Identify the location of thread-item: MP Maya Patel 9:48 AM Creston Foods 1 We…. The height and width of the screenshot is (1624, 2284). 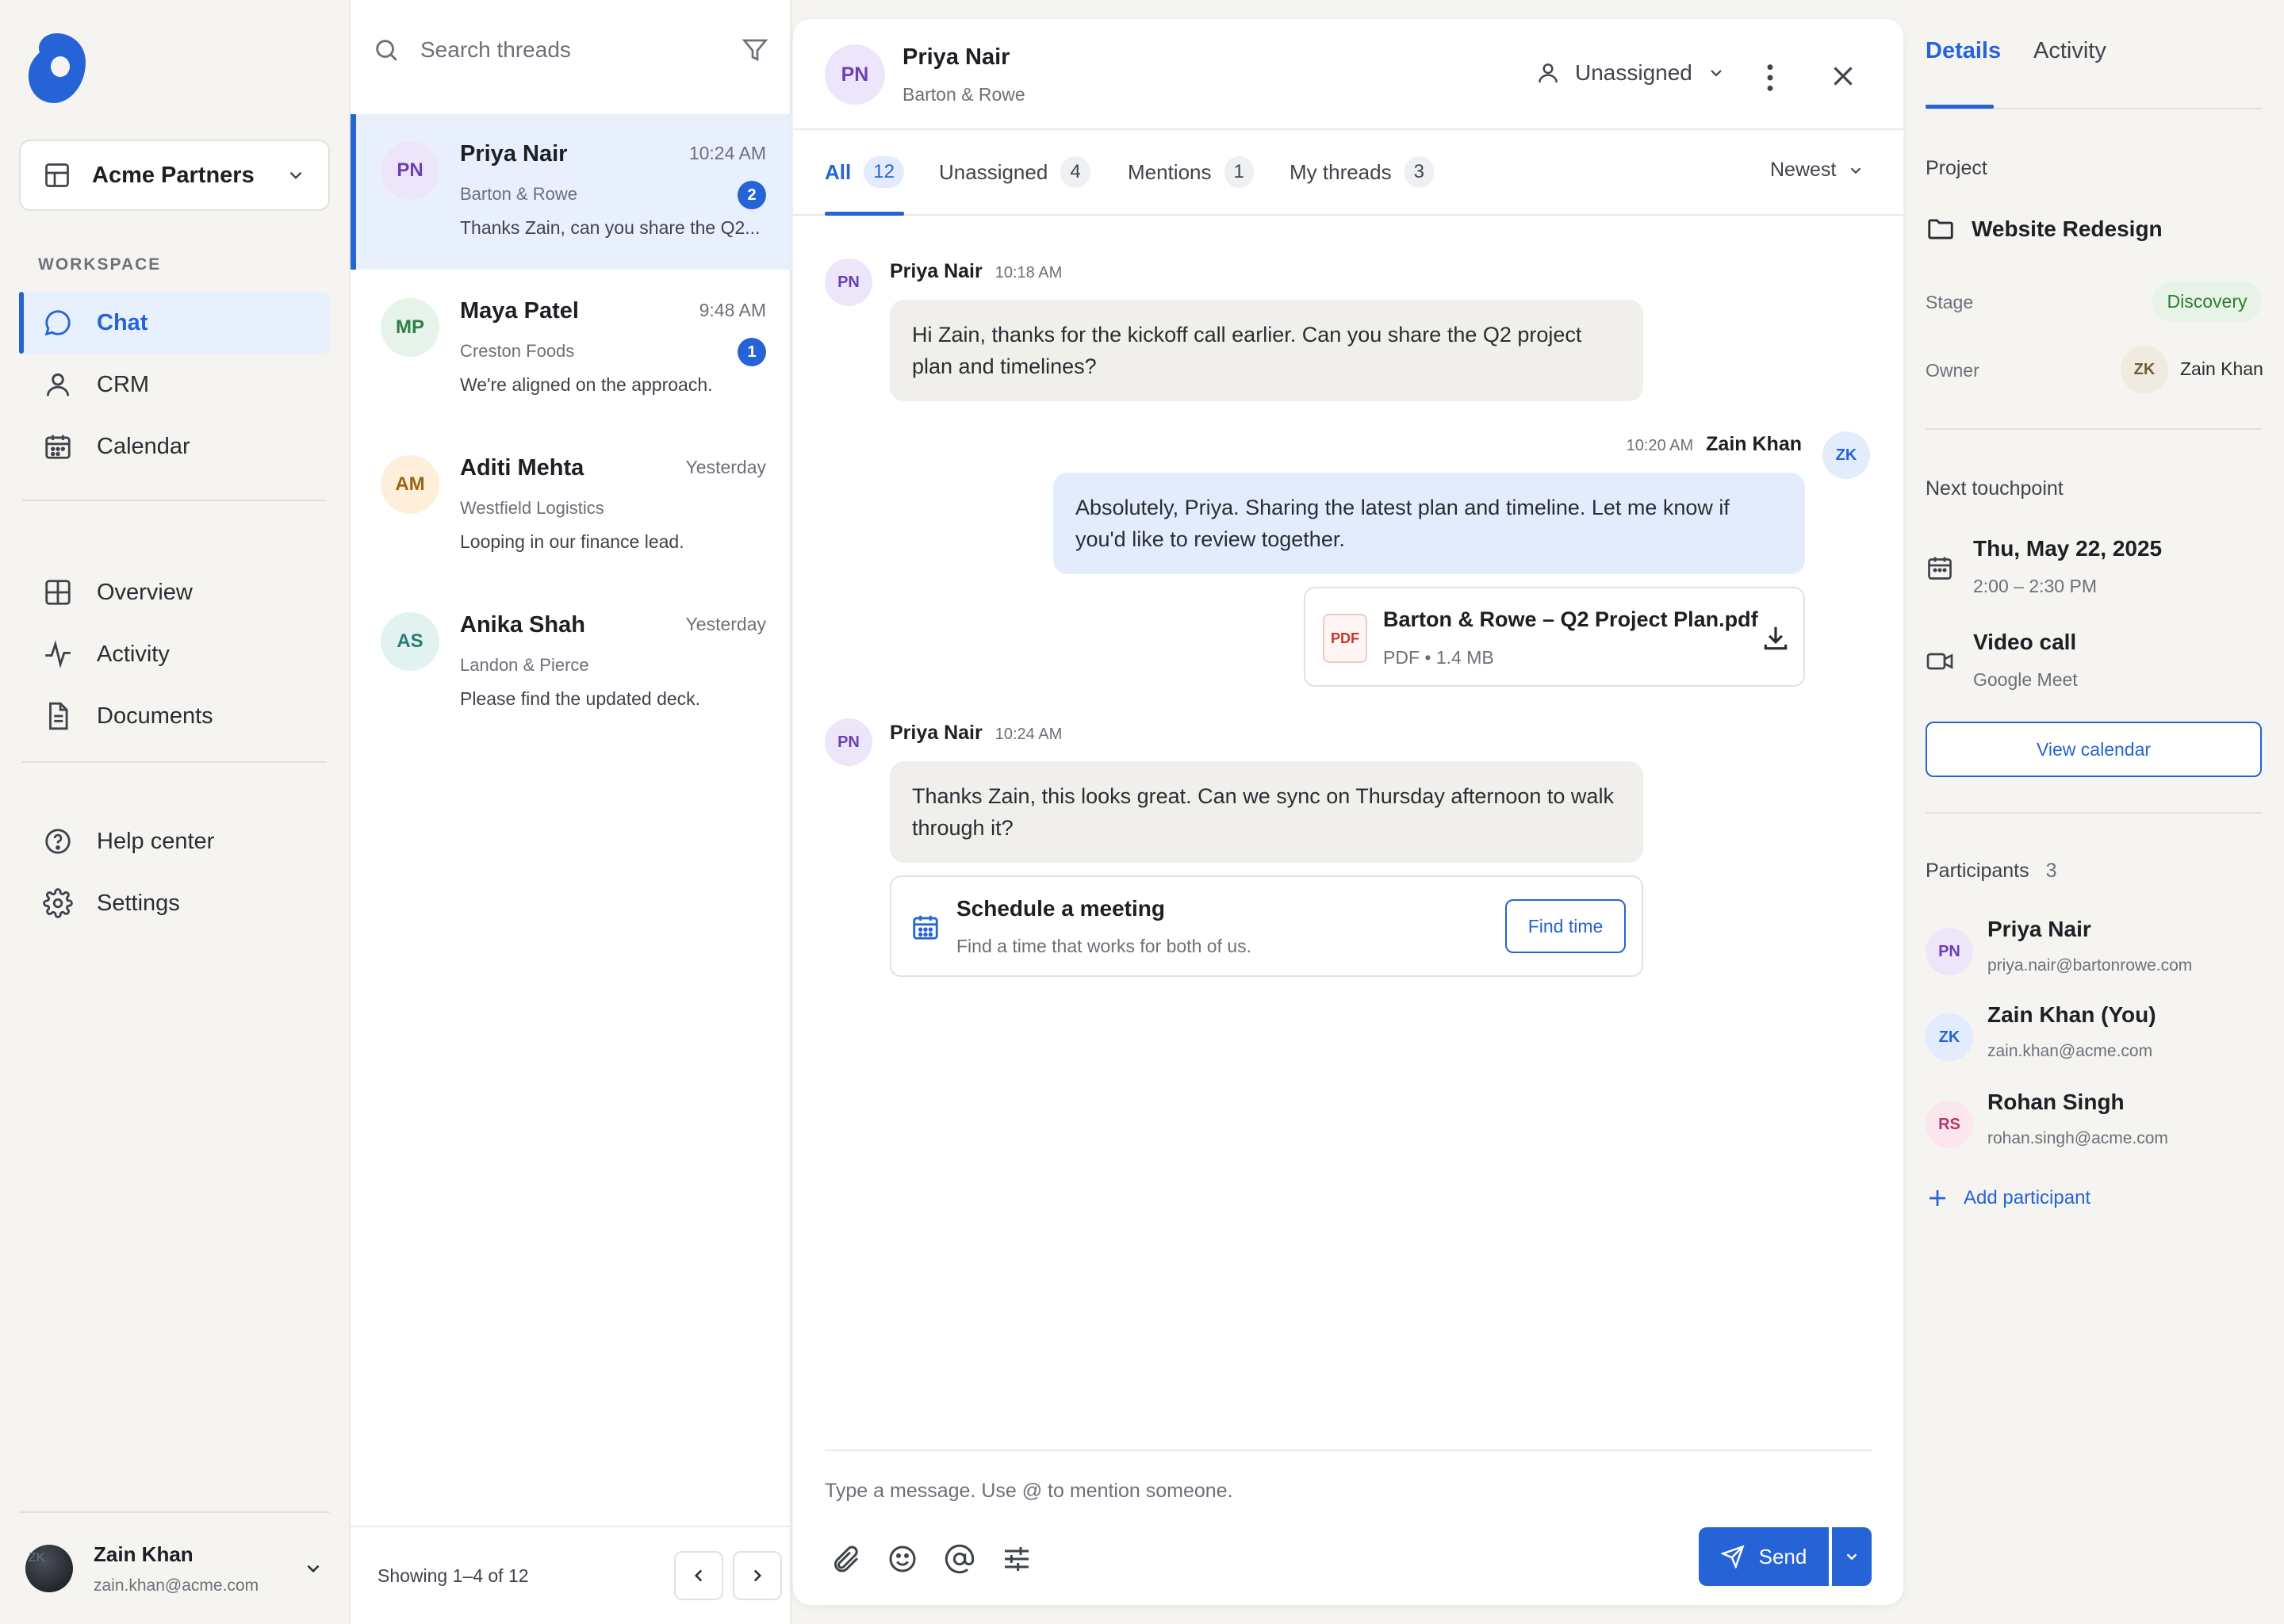
(571, 349).